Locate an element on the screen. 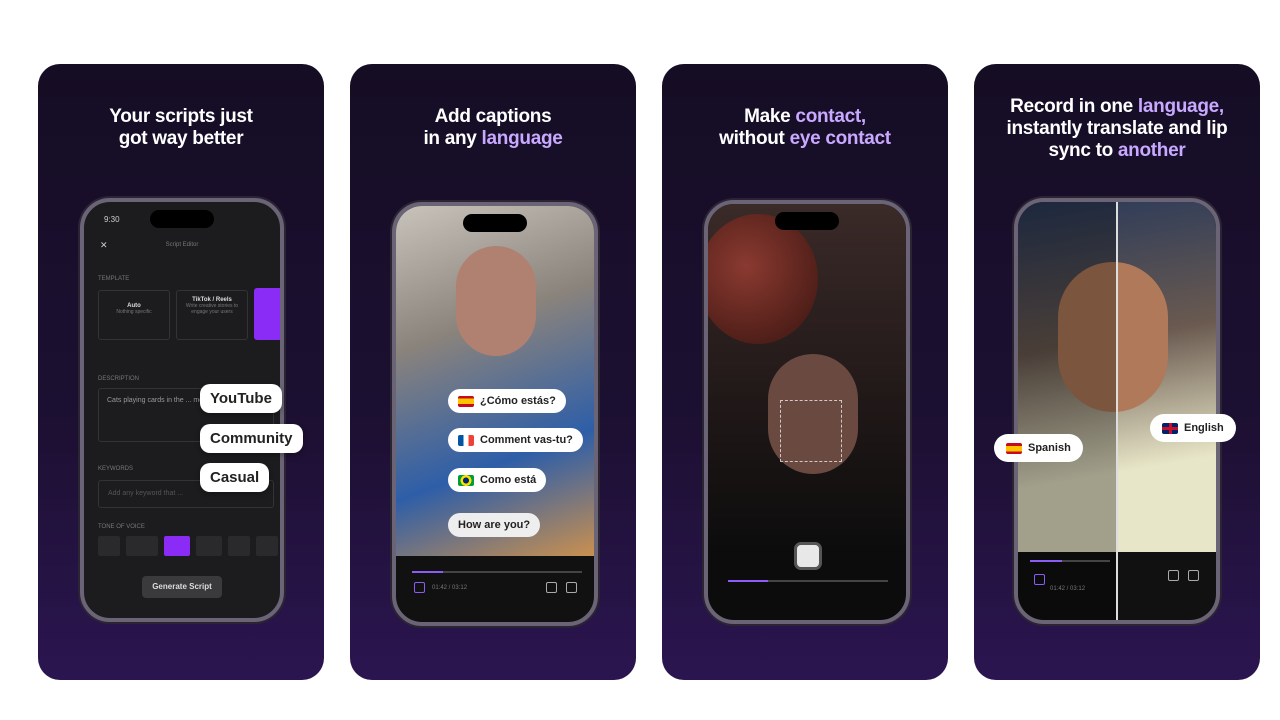 This screenshot has width=1280, height=720. title-line: got way better is located at coordinates (181, 138).